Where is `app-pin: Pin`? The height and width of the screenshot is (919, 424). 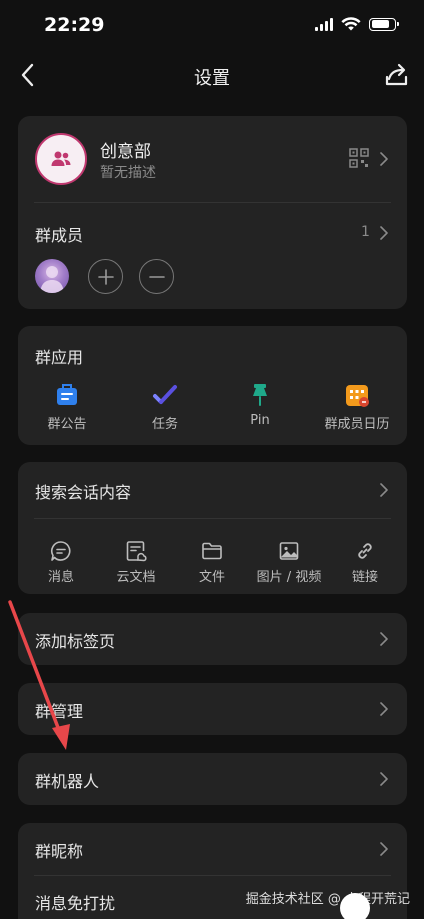 app-pin: Pin is located at coordinates (260, 405).